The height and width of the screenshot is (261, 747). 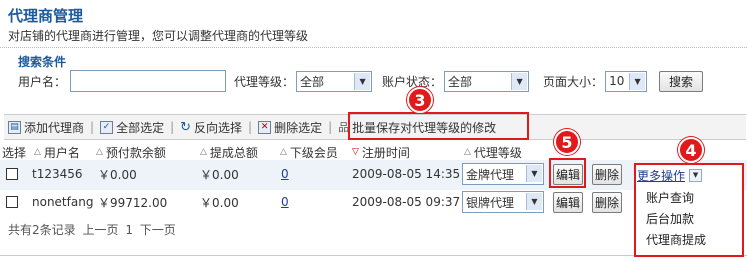 I want to click on menu-item-account-query: 账户查询, so click(x=670, y=197).